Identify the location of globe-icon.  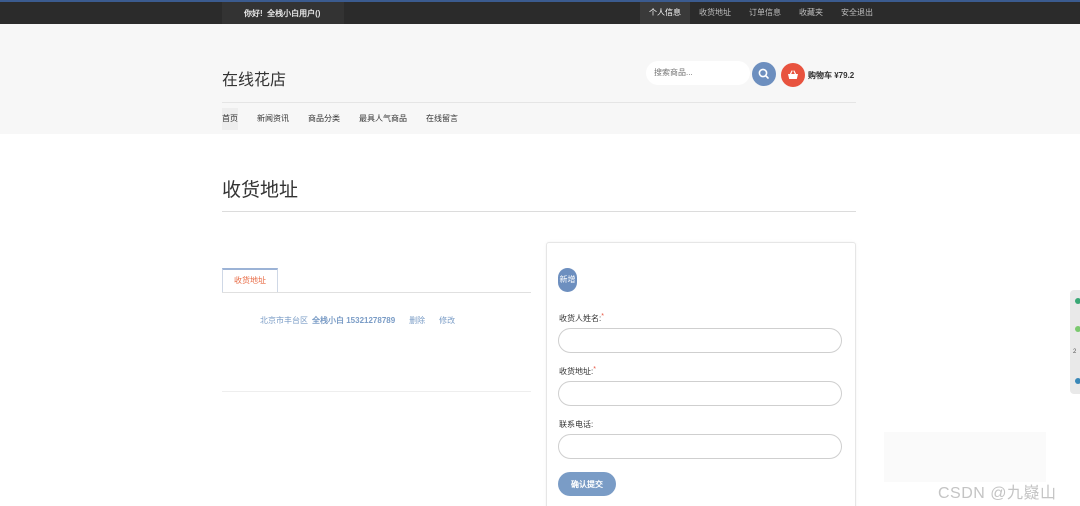
(1077, 381).